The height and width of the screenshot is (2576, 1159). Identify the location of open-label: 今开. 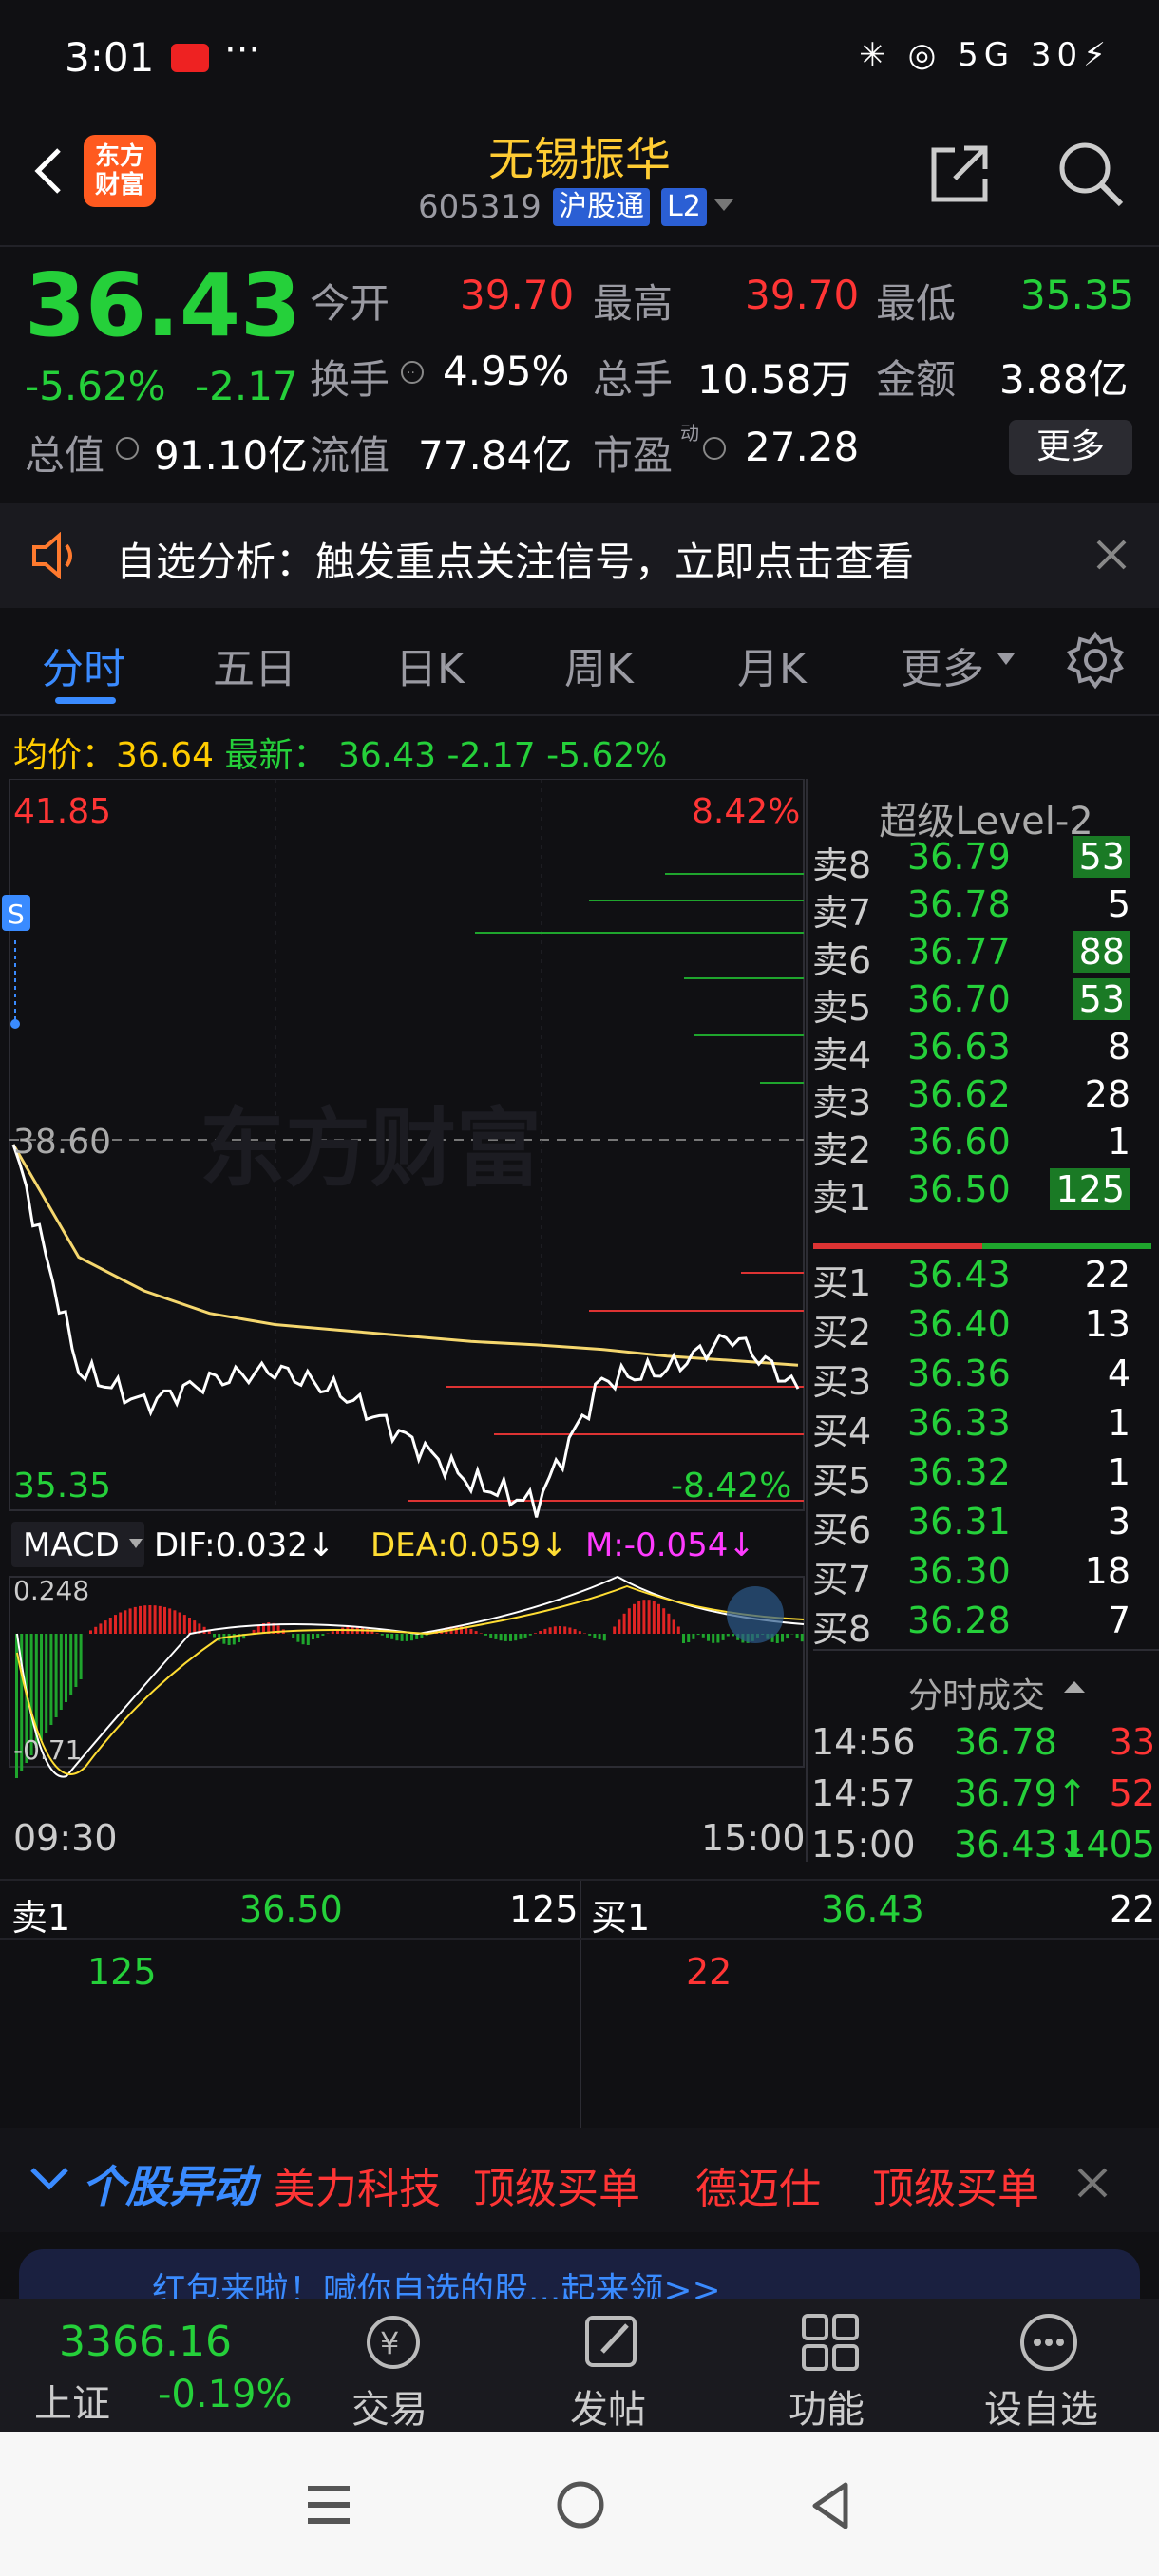
(350, 303).